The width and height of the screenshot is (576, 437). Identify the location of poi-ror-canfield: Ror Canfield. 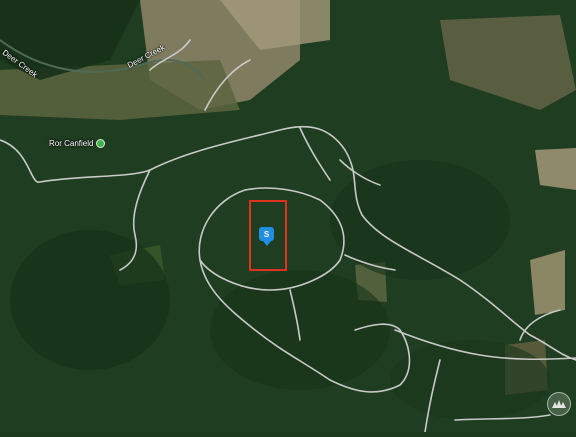
(77, 143).